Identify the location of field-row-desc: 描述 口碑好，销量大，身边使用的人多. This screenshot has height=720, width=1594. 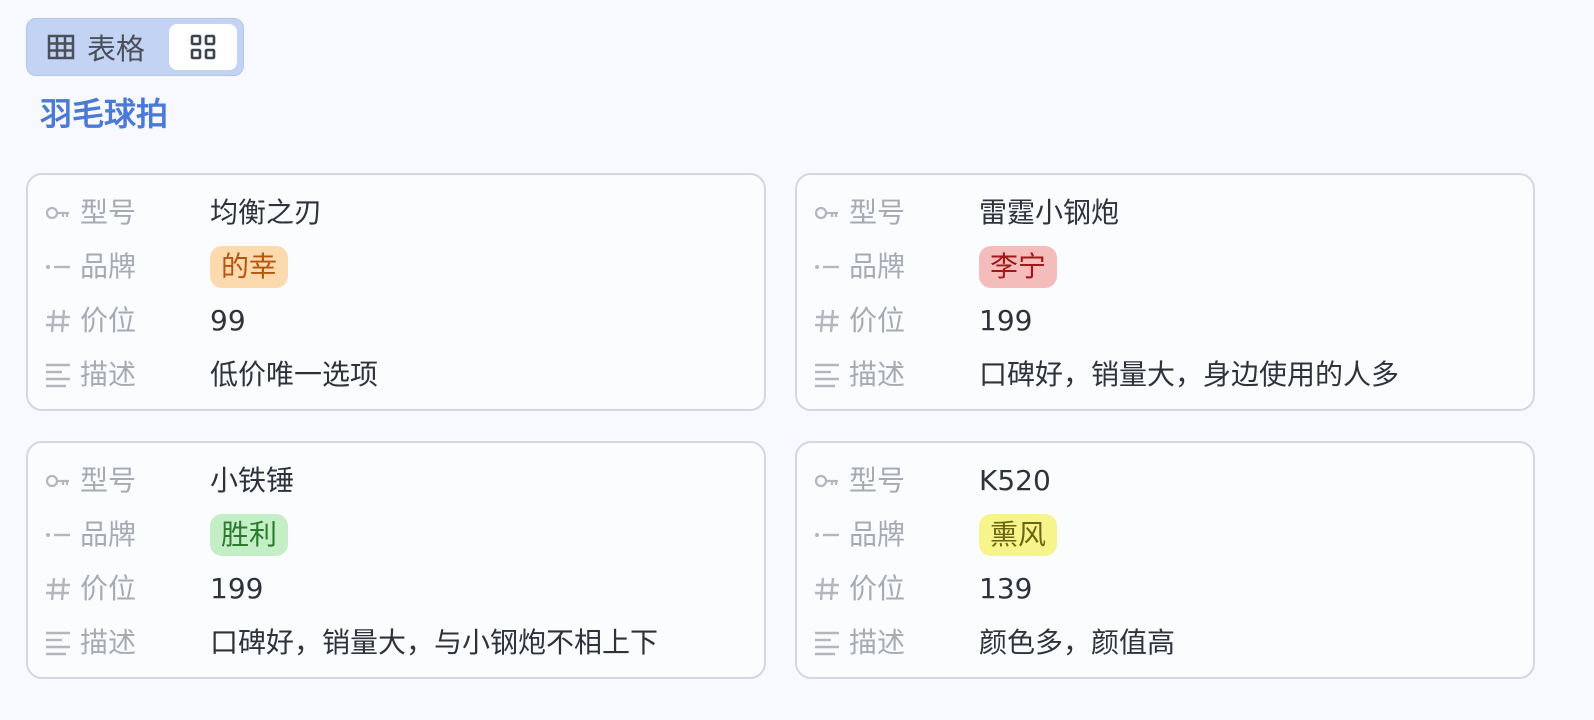
(1165, 375).